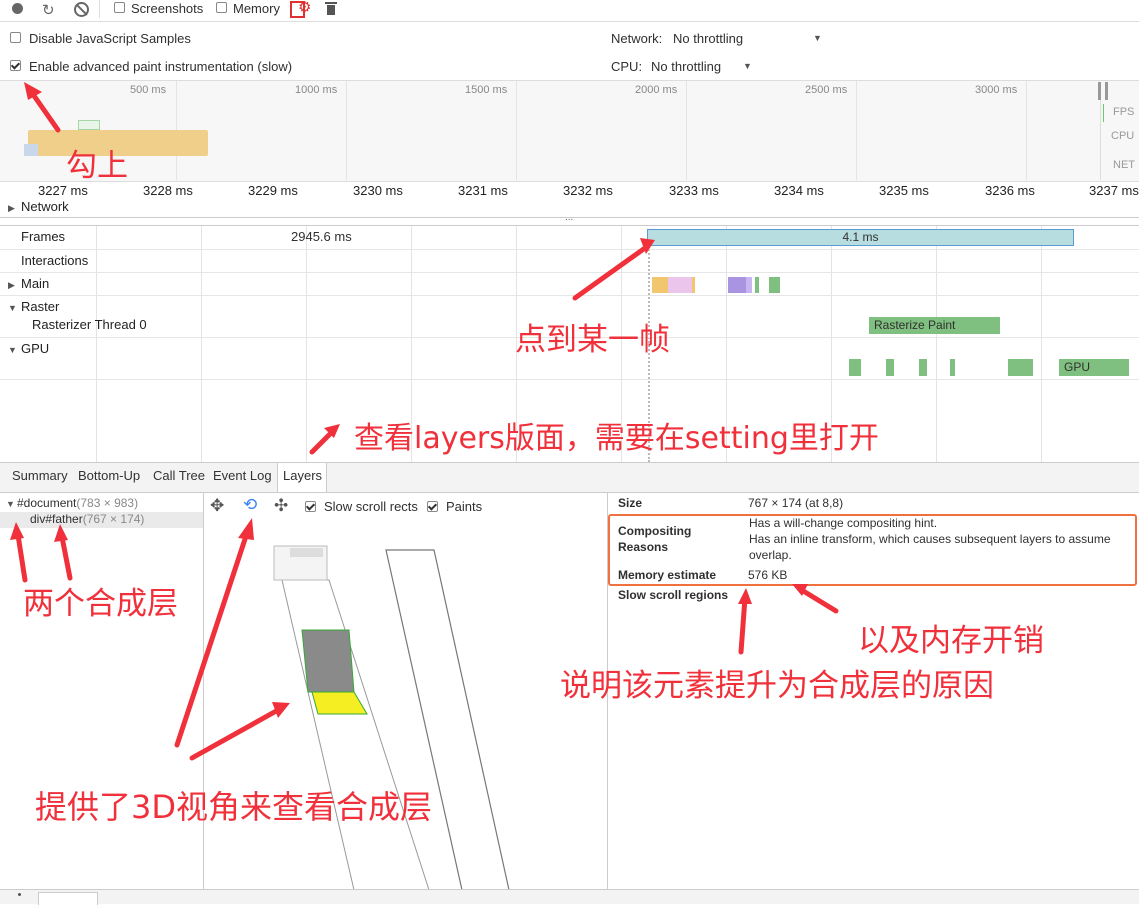  What do you see at coordinates (66, 557) in the screenshot?
I see `arrow-to-father` at bounding box center [66, 557].